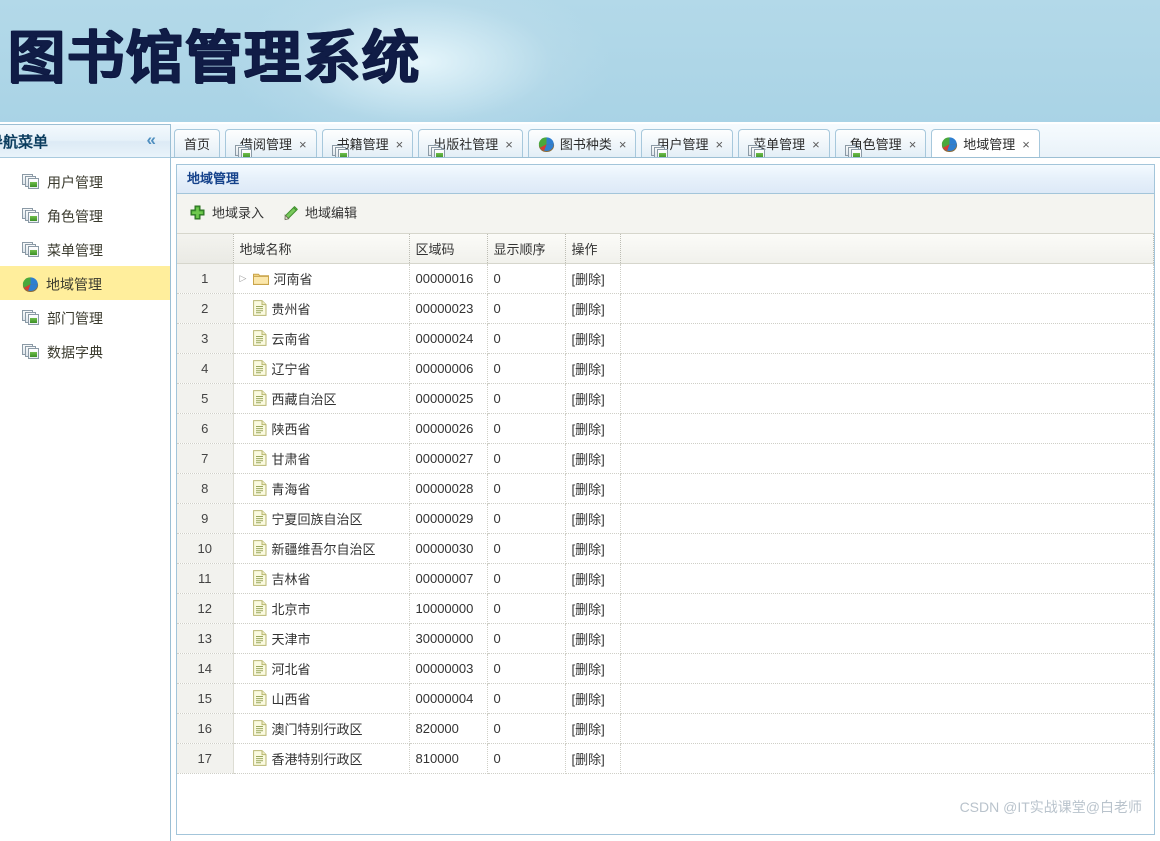 This screenshot has width=1160, height=841. Describe the element at coordinates (319, 213) in the screenshot. I see `toolbar-button-2: 地域编辑` at that location.